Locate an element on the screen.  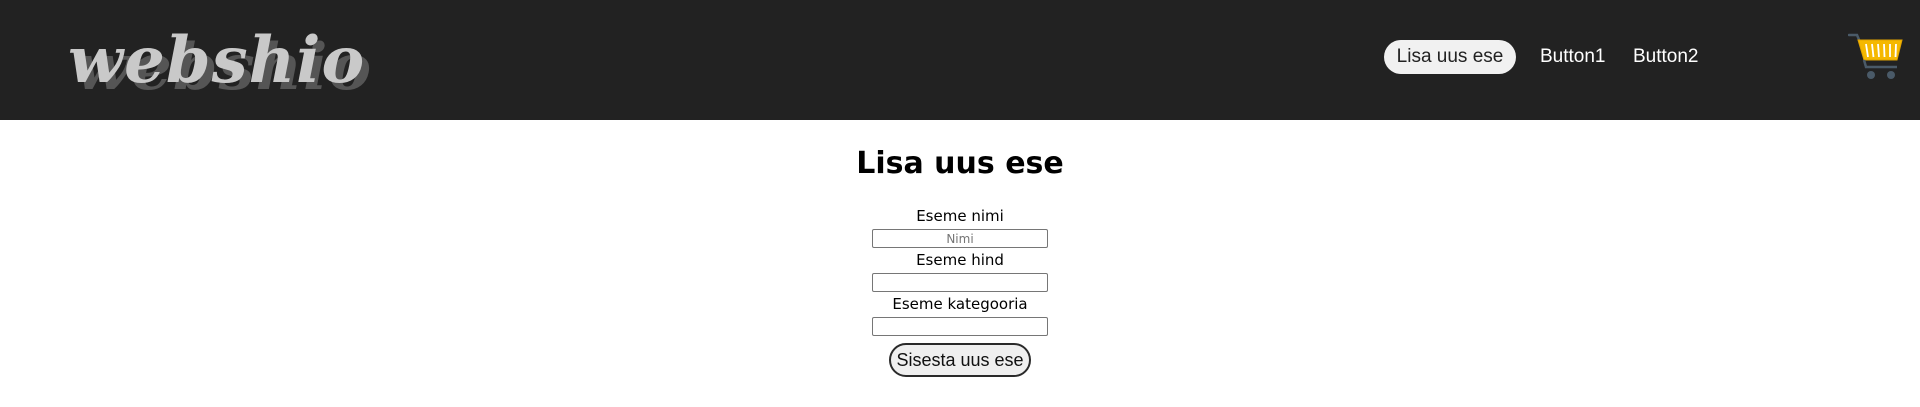
shopping-cart-icon is located at coordinates (1875, 58).